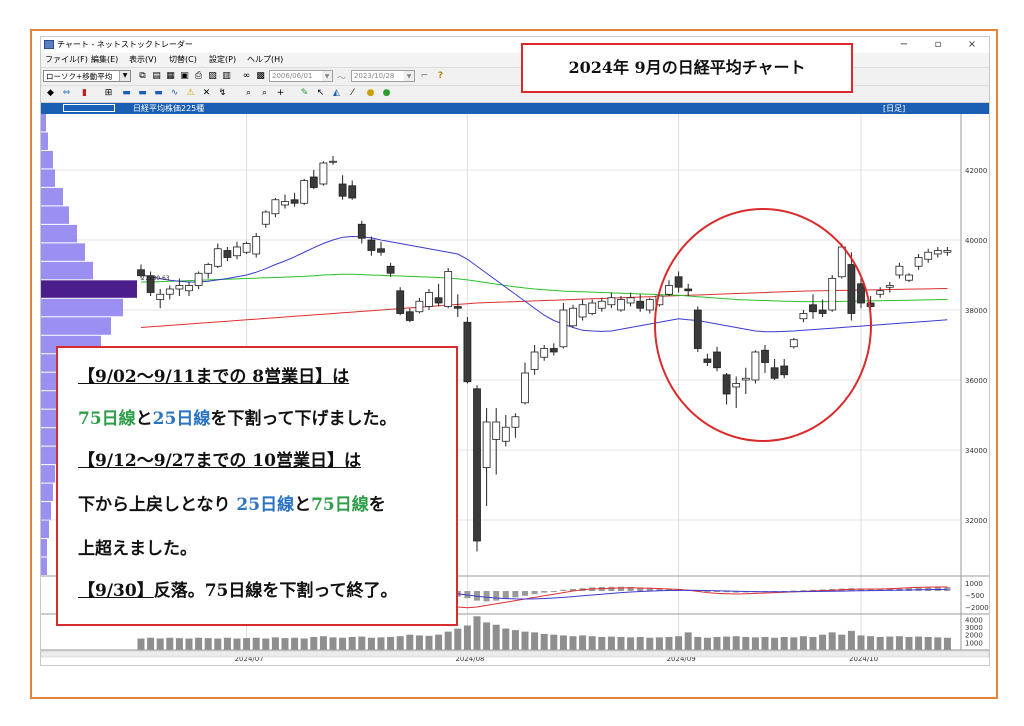 The width and height of the screenshot is (1024, 726). I want to click on crosshair-icon: +, so click(280, 93).